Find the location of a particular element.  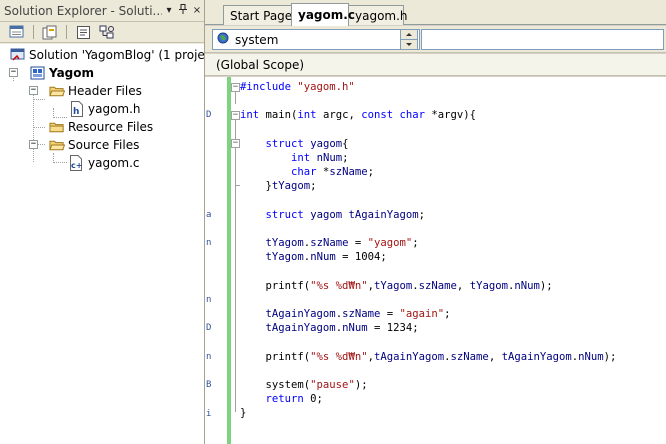

code-line: tYagom.nNum = 1004; is located at coordinates (428, 257).